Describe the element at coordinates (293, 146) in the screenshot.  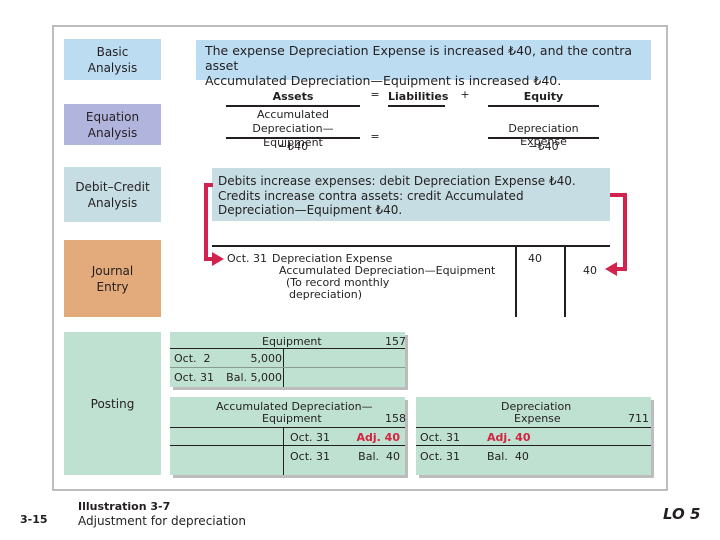
I see `asset-amount: −₺40` at that location.